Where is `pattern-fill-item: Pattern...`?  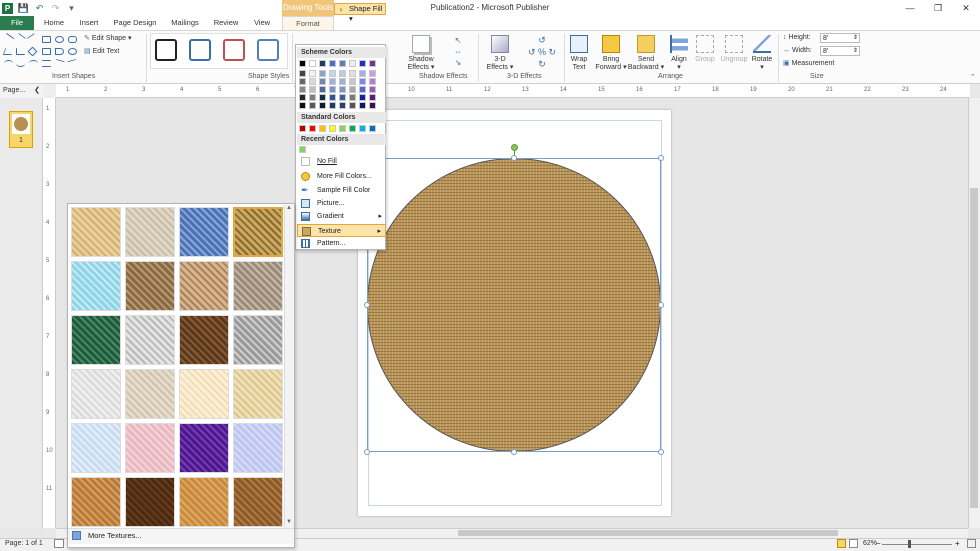
pattern-fill-item: Pattern... is located at coordinates (341, 243).